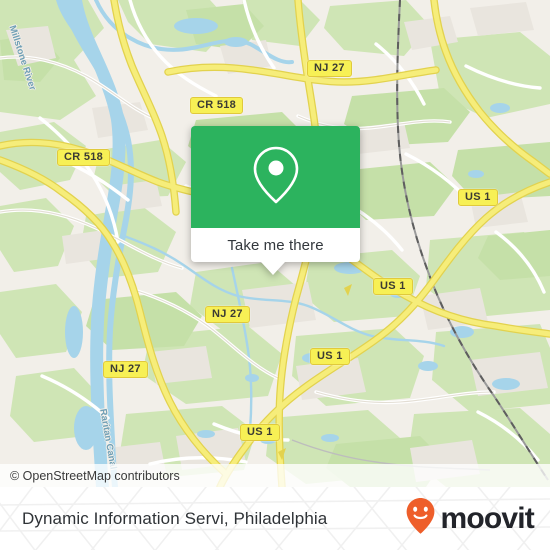  Describe the element at coordinates (273, 268) in the screenshot. I see `popup-pointer-tail` at that location.